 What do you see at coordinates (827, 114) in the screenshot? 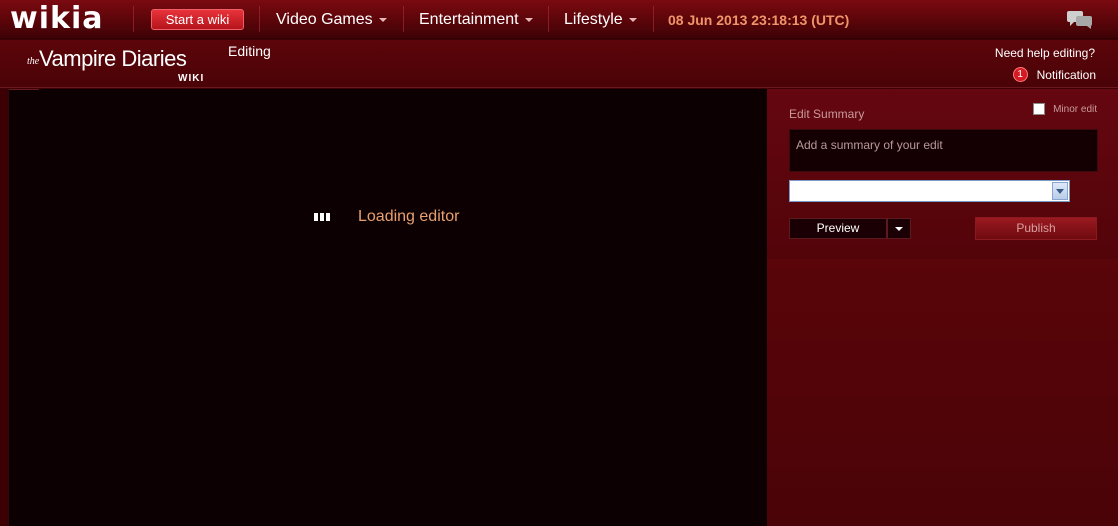
I see `edit-summary-label: Edit Summary` at bounding box center [827, 114].